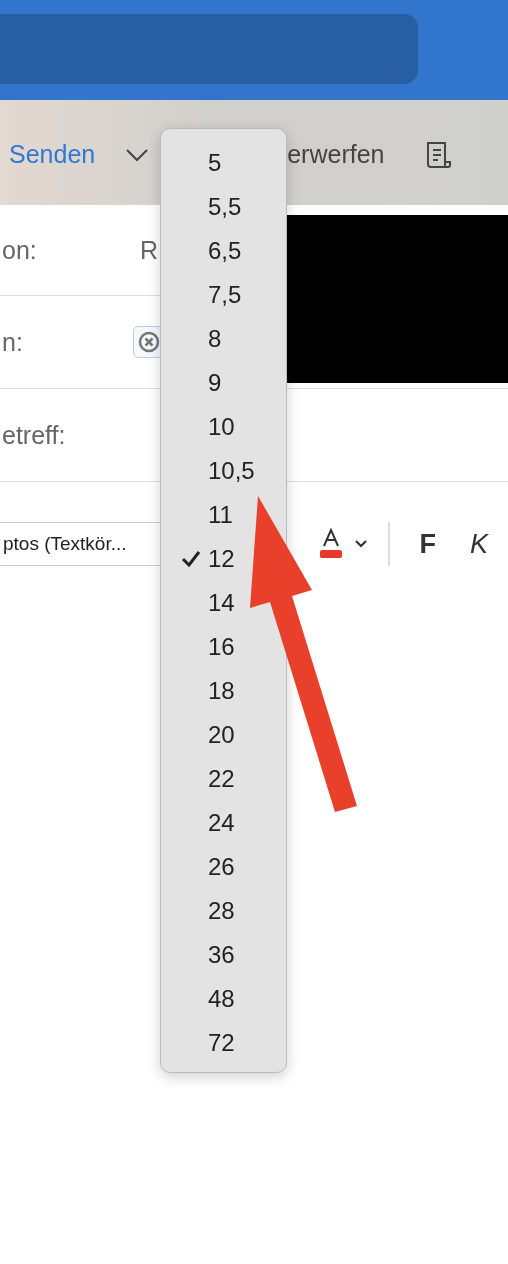 The height and width of the screenshot is (1264, 508). Describe the element at coordinates (336, 154) in the screenshot. I see `discard-button: erwerfen` at that location.